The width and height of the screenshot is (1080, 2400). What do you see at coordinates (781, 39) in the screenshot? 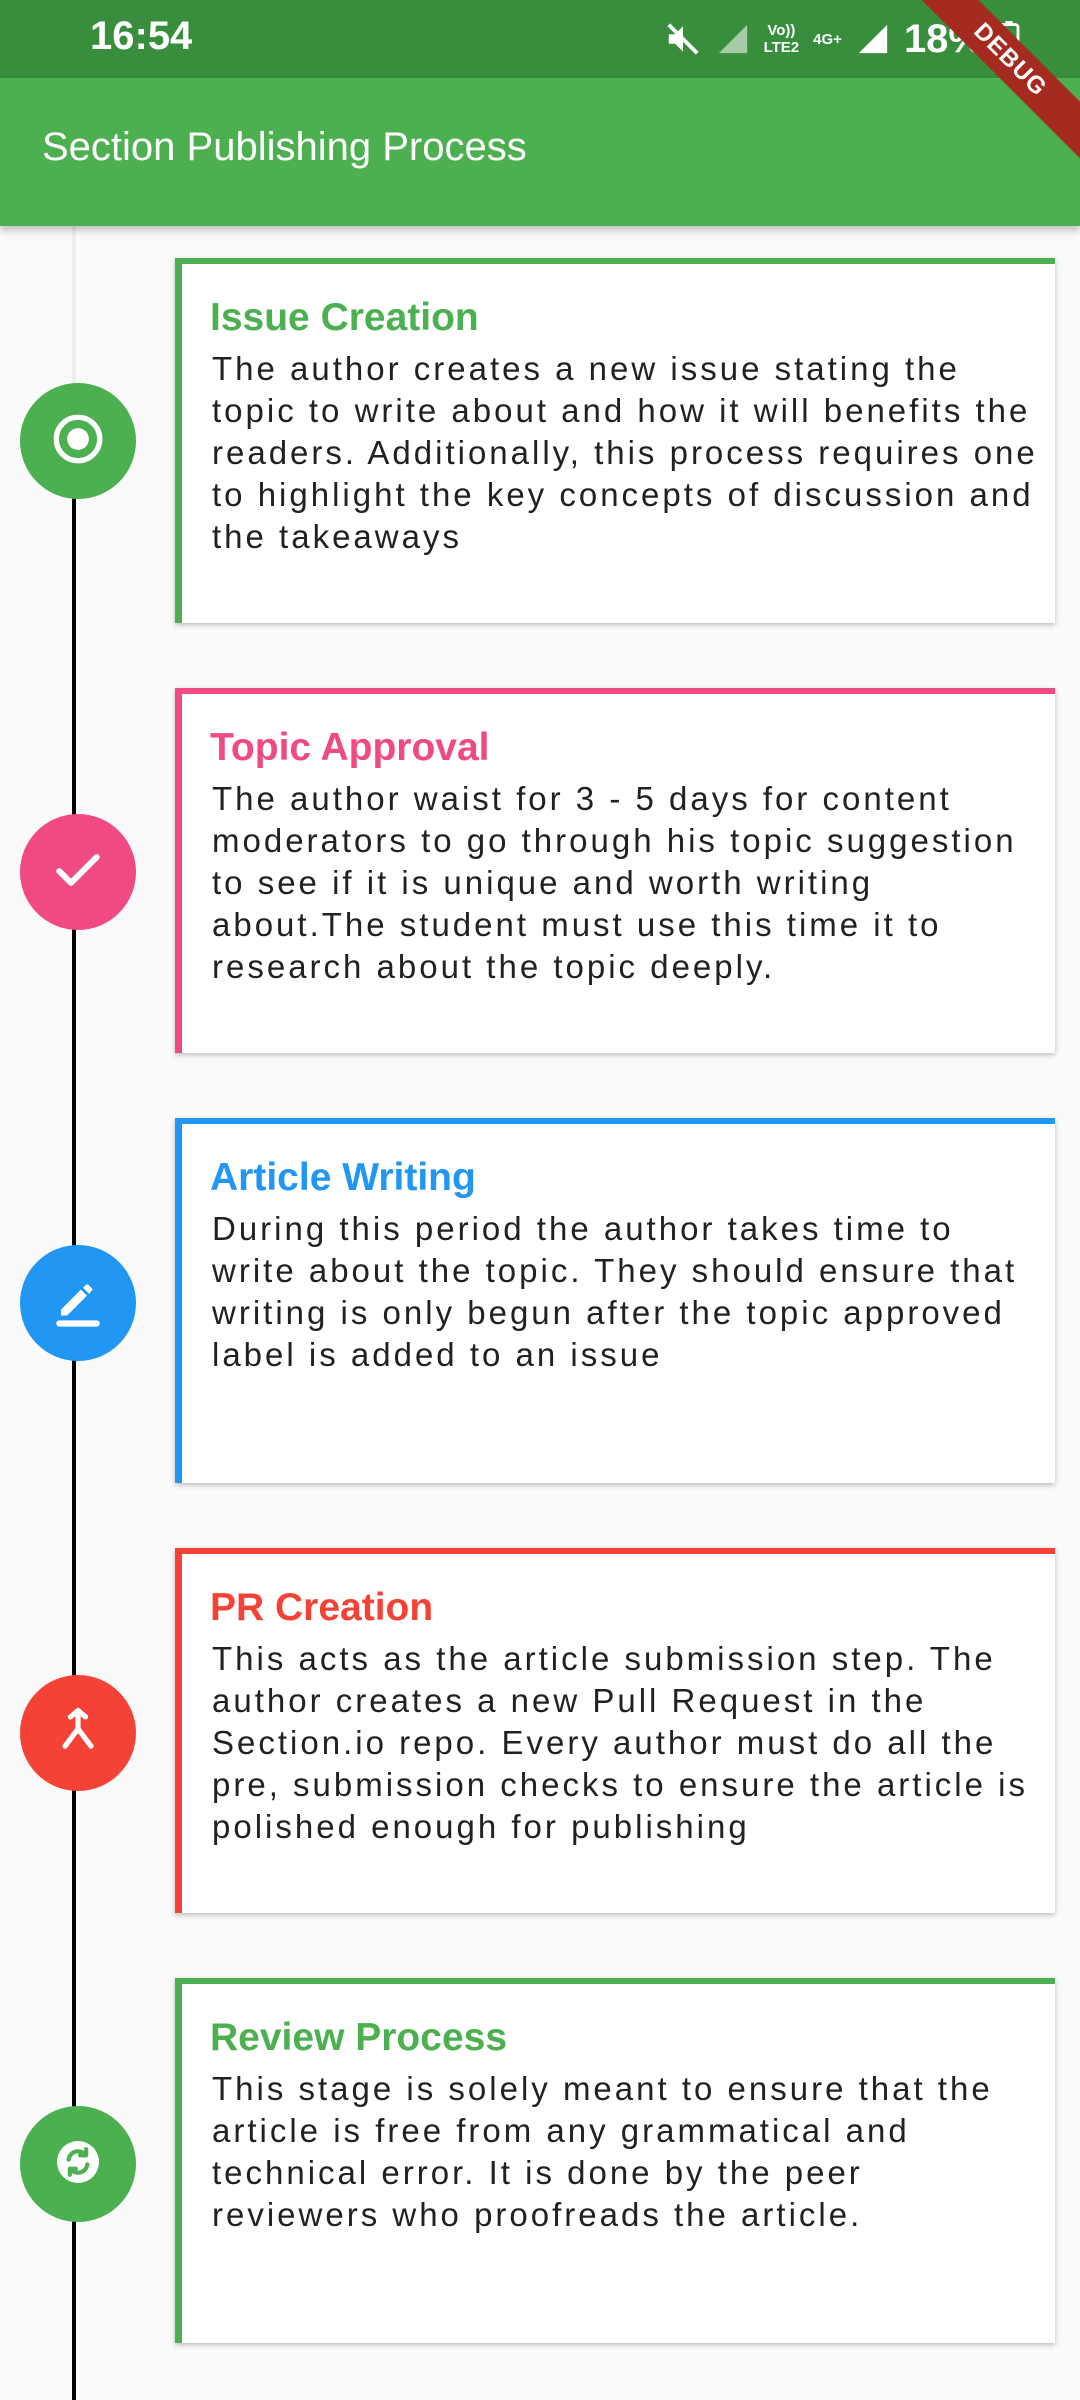
I see `network-label: Vo)) LTE2` at bounding box center [781, 39].